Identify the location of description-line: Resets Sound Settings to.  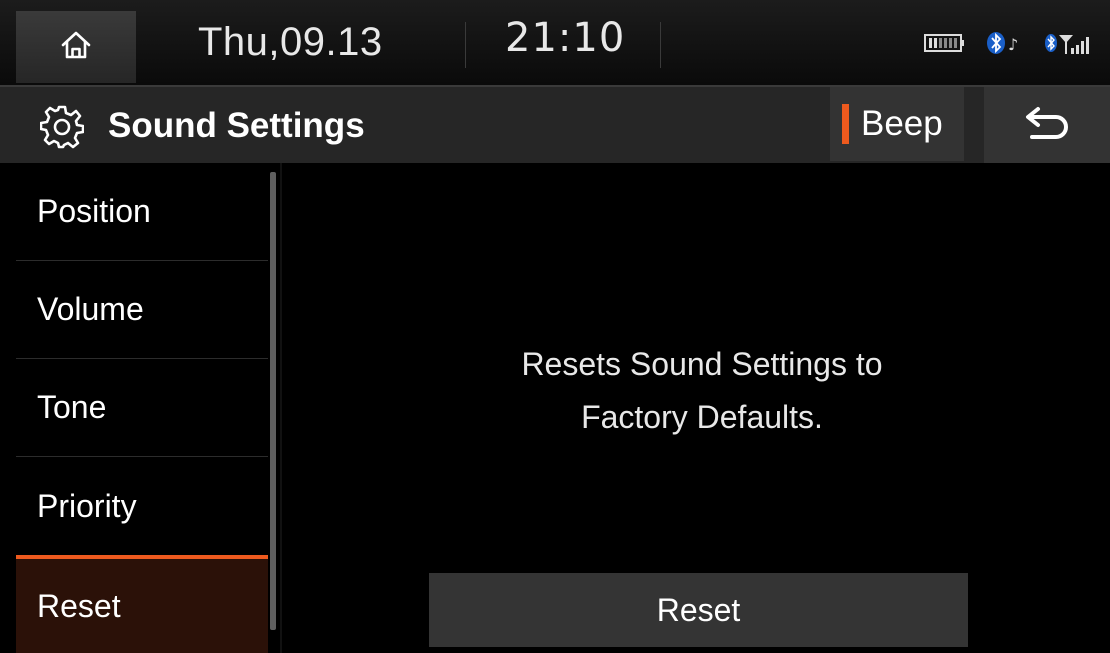
(702, 364).